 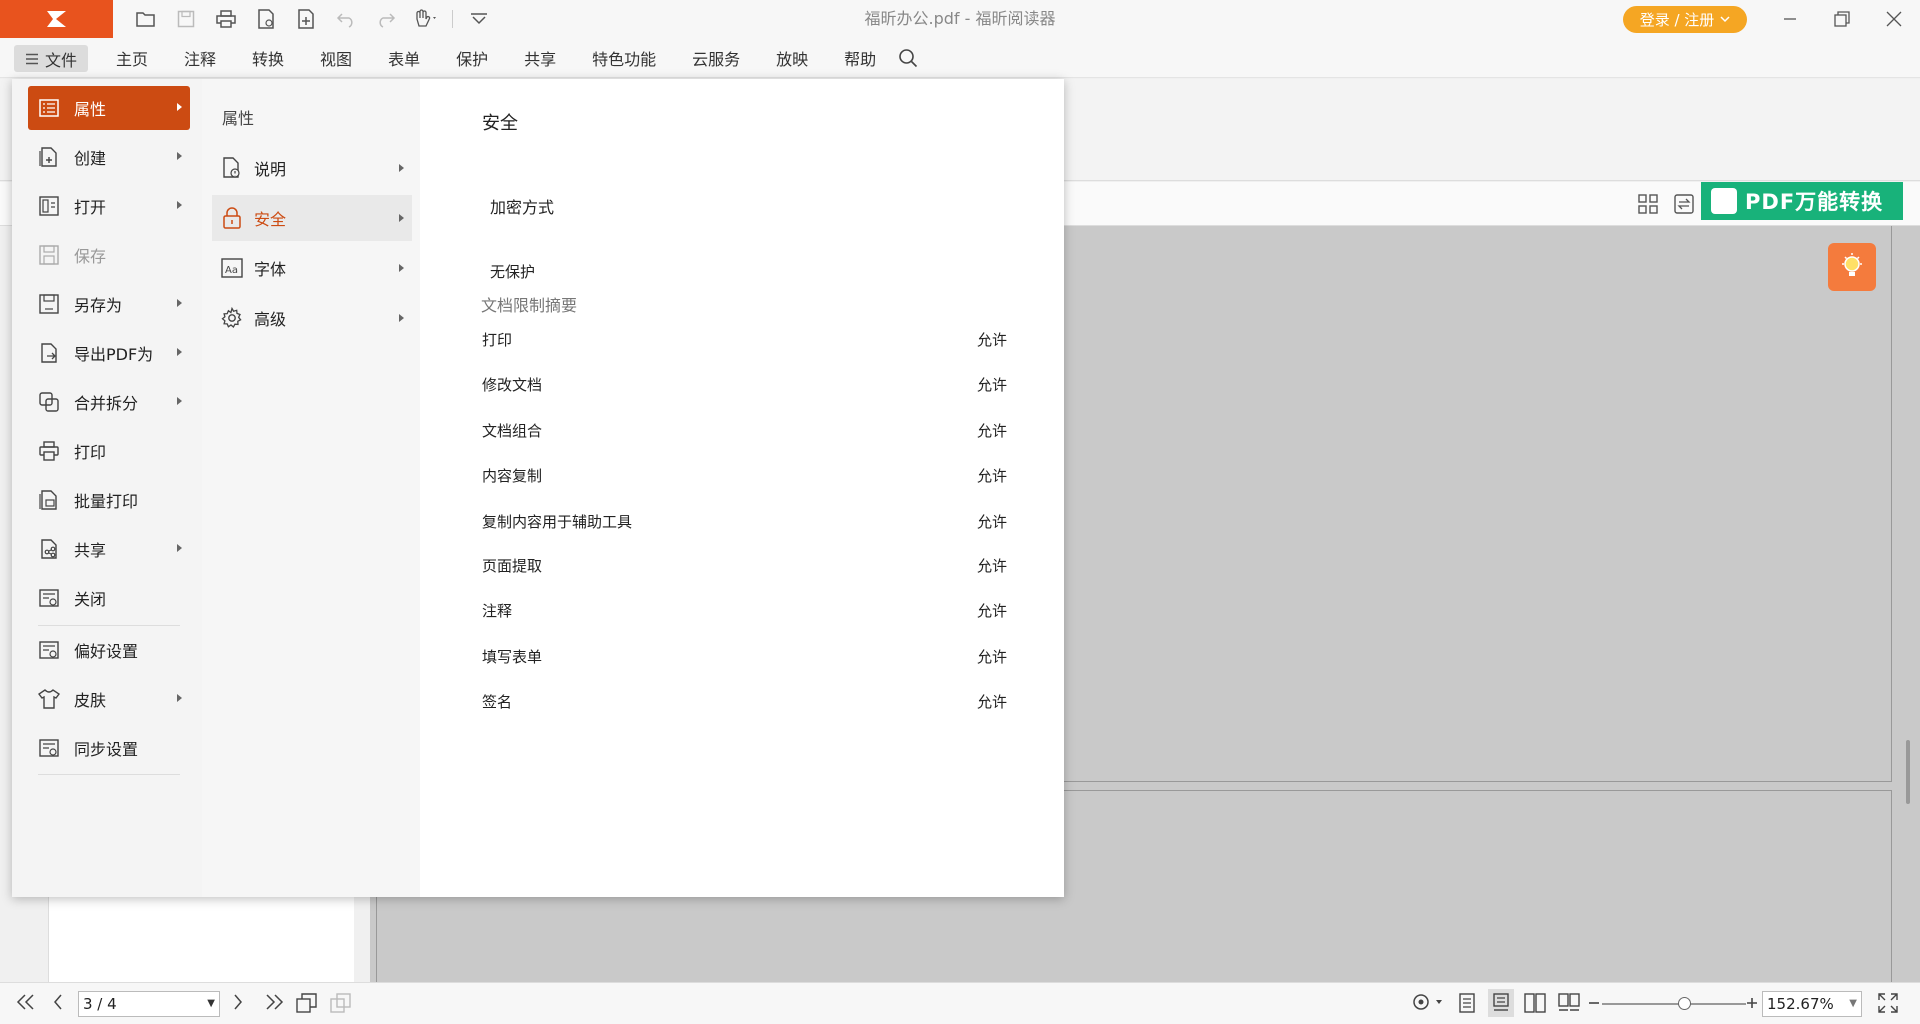 What do you see at coordinates (1535, 1003) in the screenshot?
I see `facing-pages-icon` at bounding box center [1535, 1003].